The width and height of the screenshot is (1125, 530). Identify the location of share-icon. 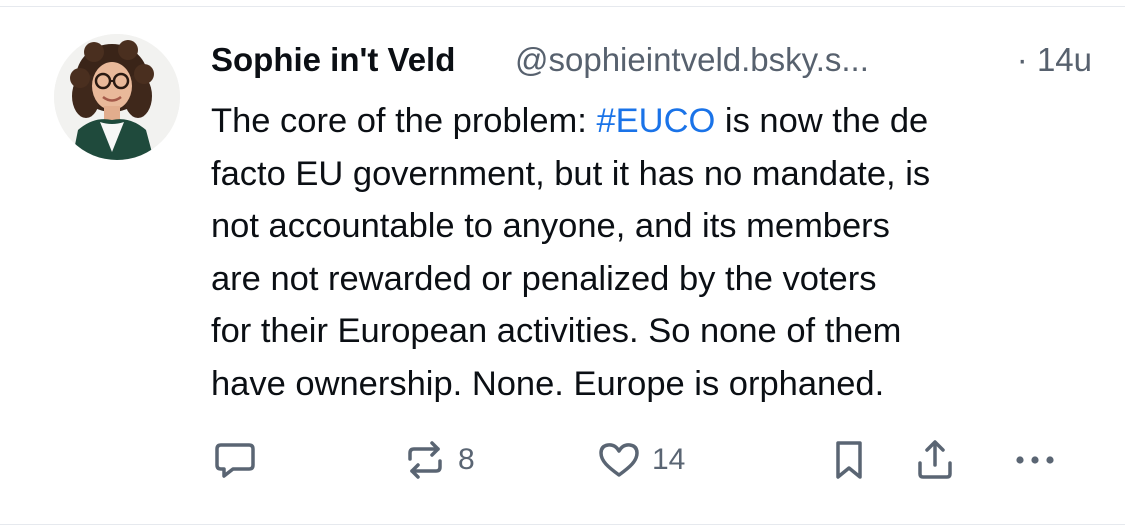
(935, 459).